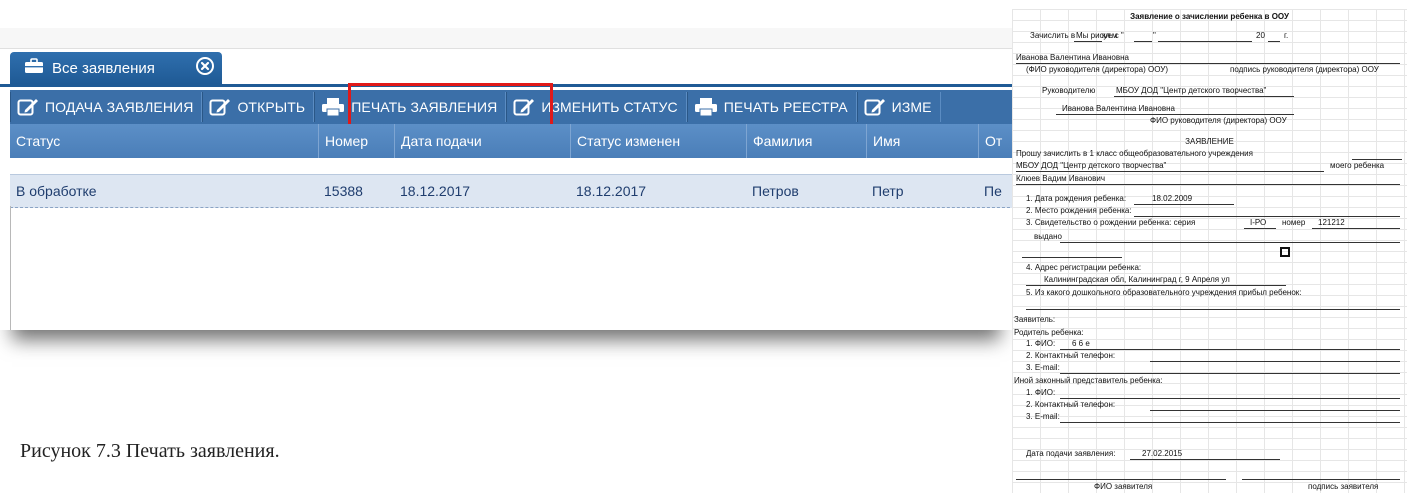  Describe the element at coordinates (56, 191) in the screenshot. I see `cell-status: В обработке` at that location.